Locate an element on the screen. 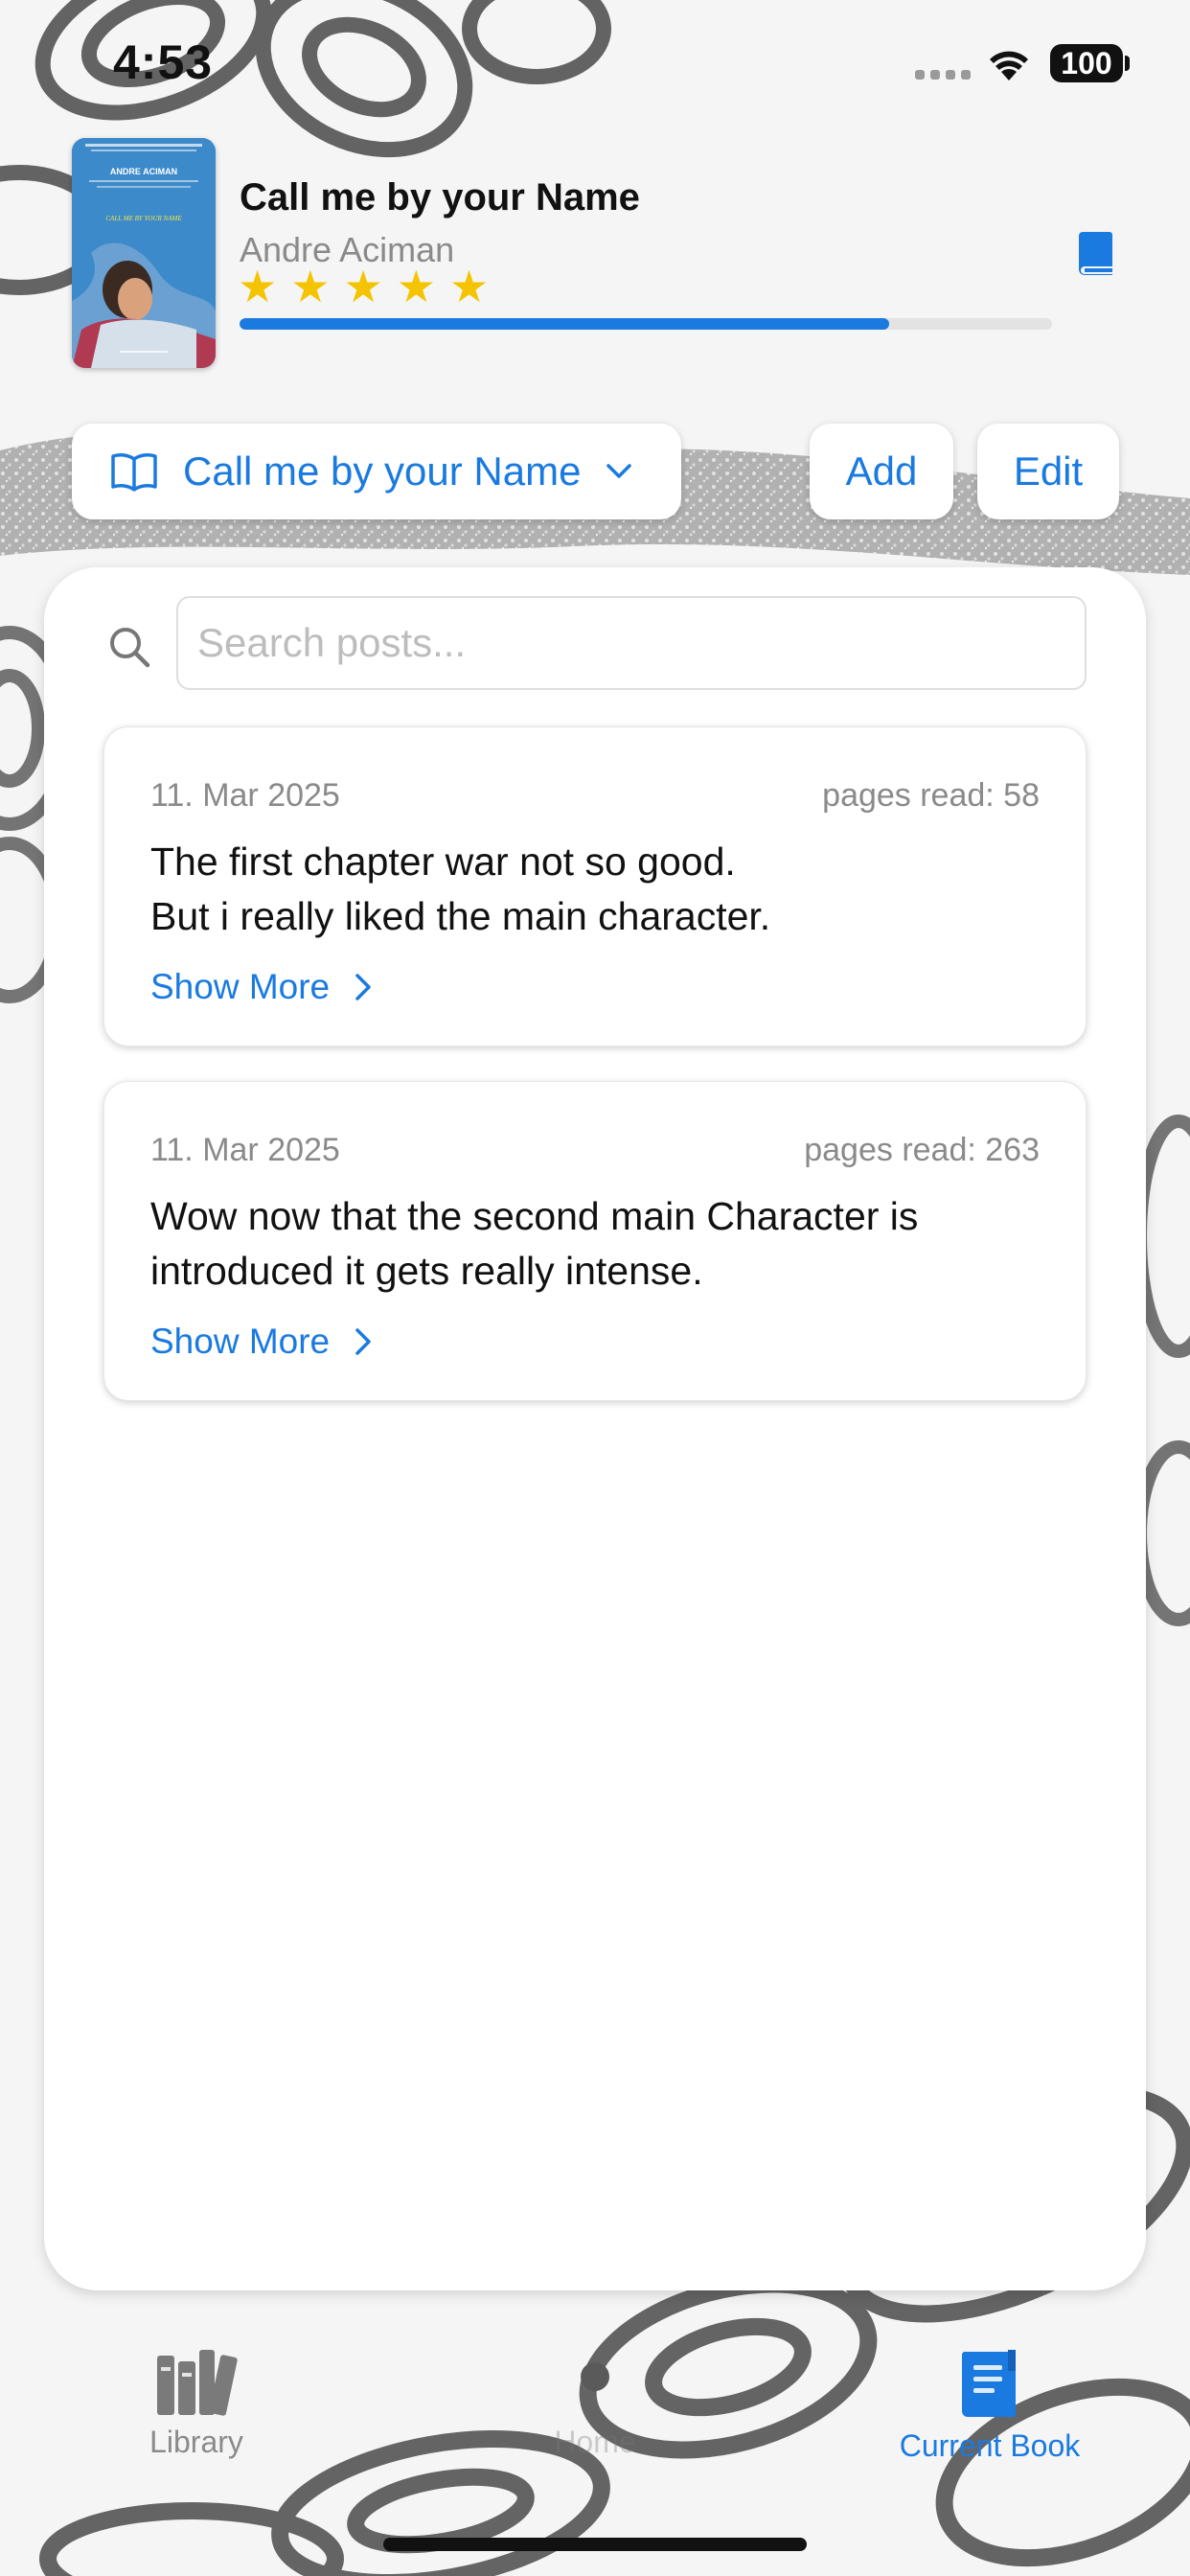  tab-home-label: Home is located at coordinates (595, 2442).